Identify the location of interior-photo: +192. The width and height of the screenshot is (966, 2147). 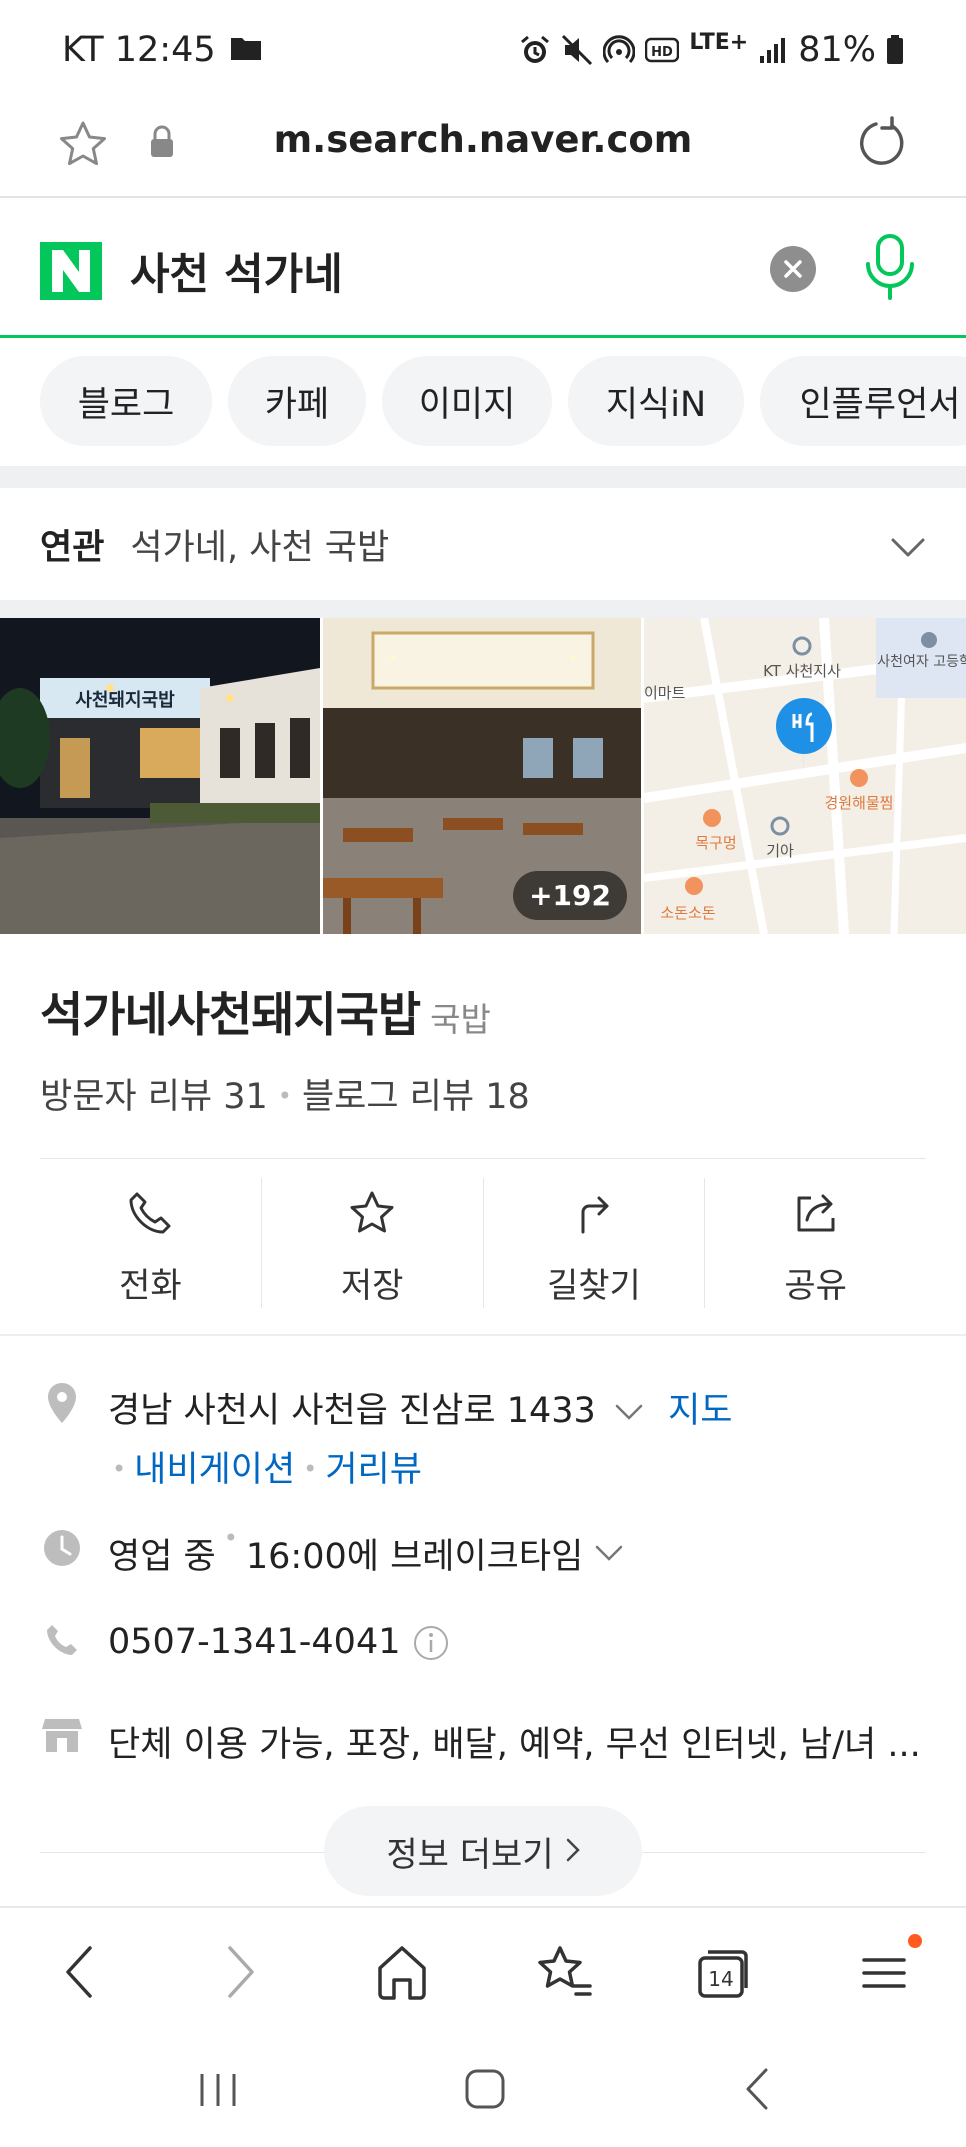
(482, 776).